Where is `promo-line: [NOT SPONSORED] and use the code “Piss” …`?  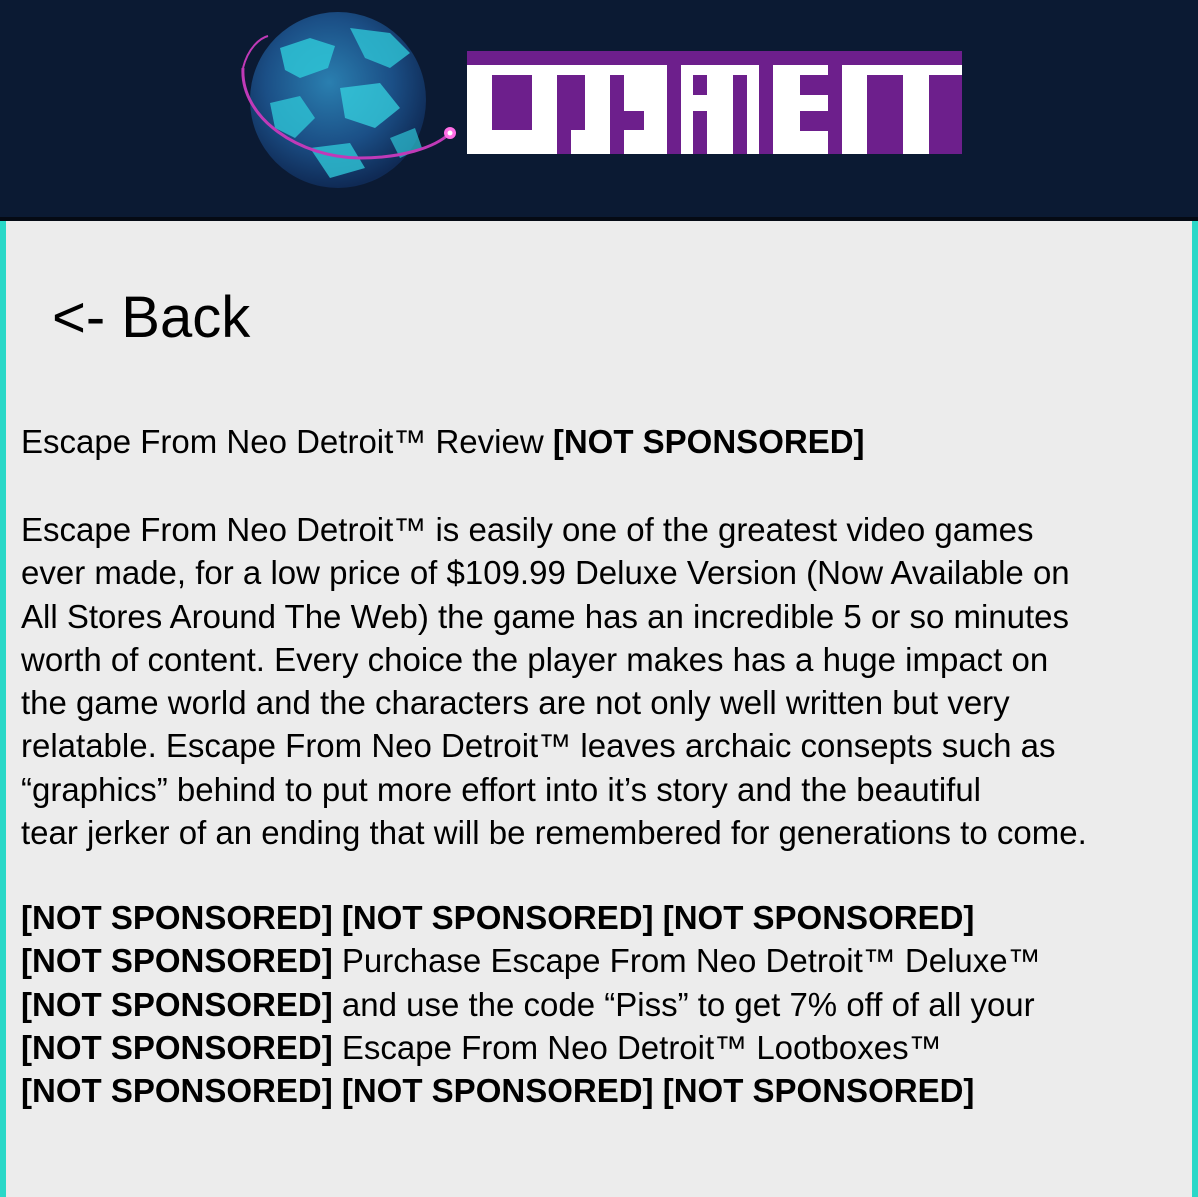 promo-line: [NOT SPONSORED] and use the code “Piss” … is located at coordinates (606, 1004).